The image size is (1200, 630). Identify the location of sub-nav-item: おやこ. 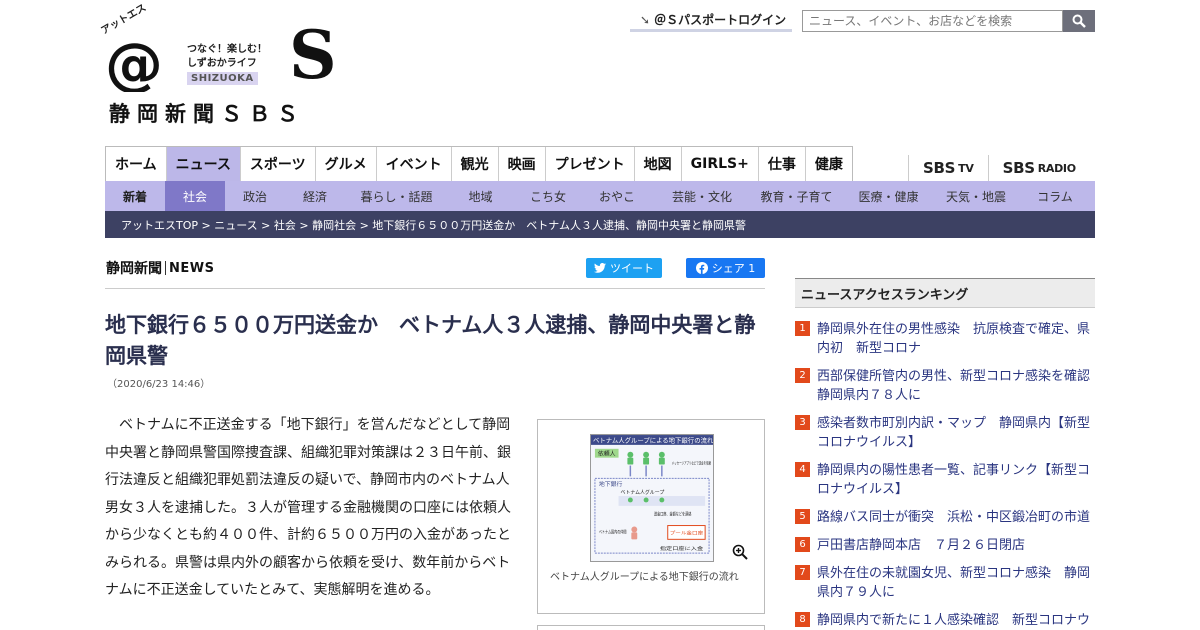
(617, 196).